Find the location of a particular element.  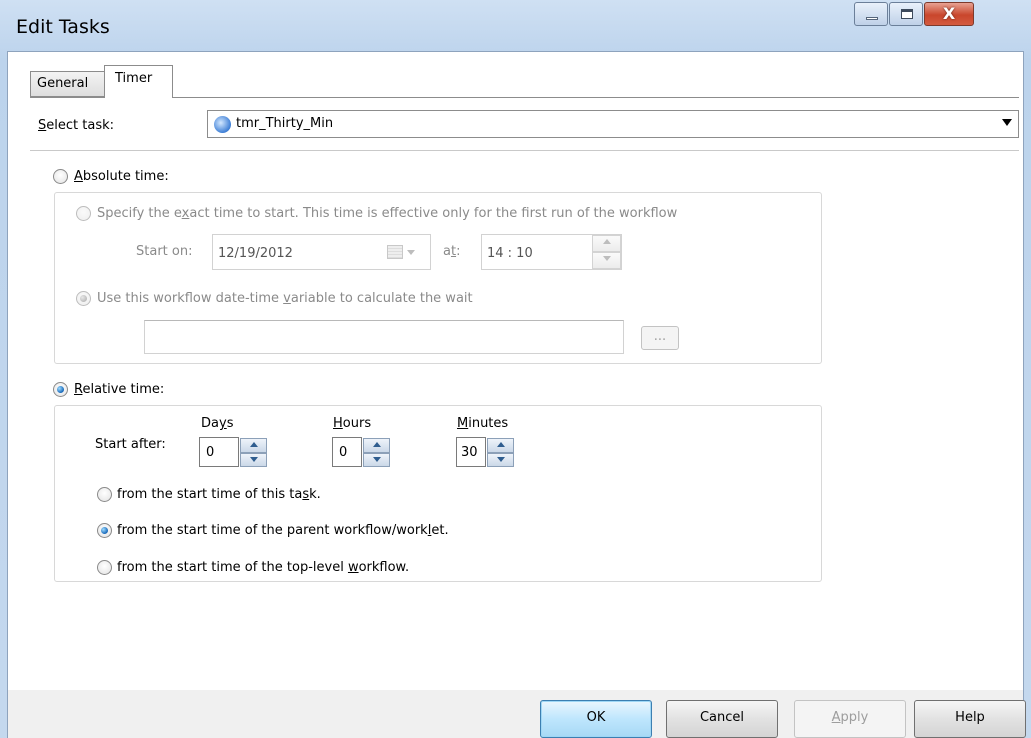

relative-time-label: Relative time: is located at coordinates (119, 389).